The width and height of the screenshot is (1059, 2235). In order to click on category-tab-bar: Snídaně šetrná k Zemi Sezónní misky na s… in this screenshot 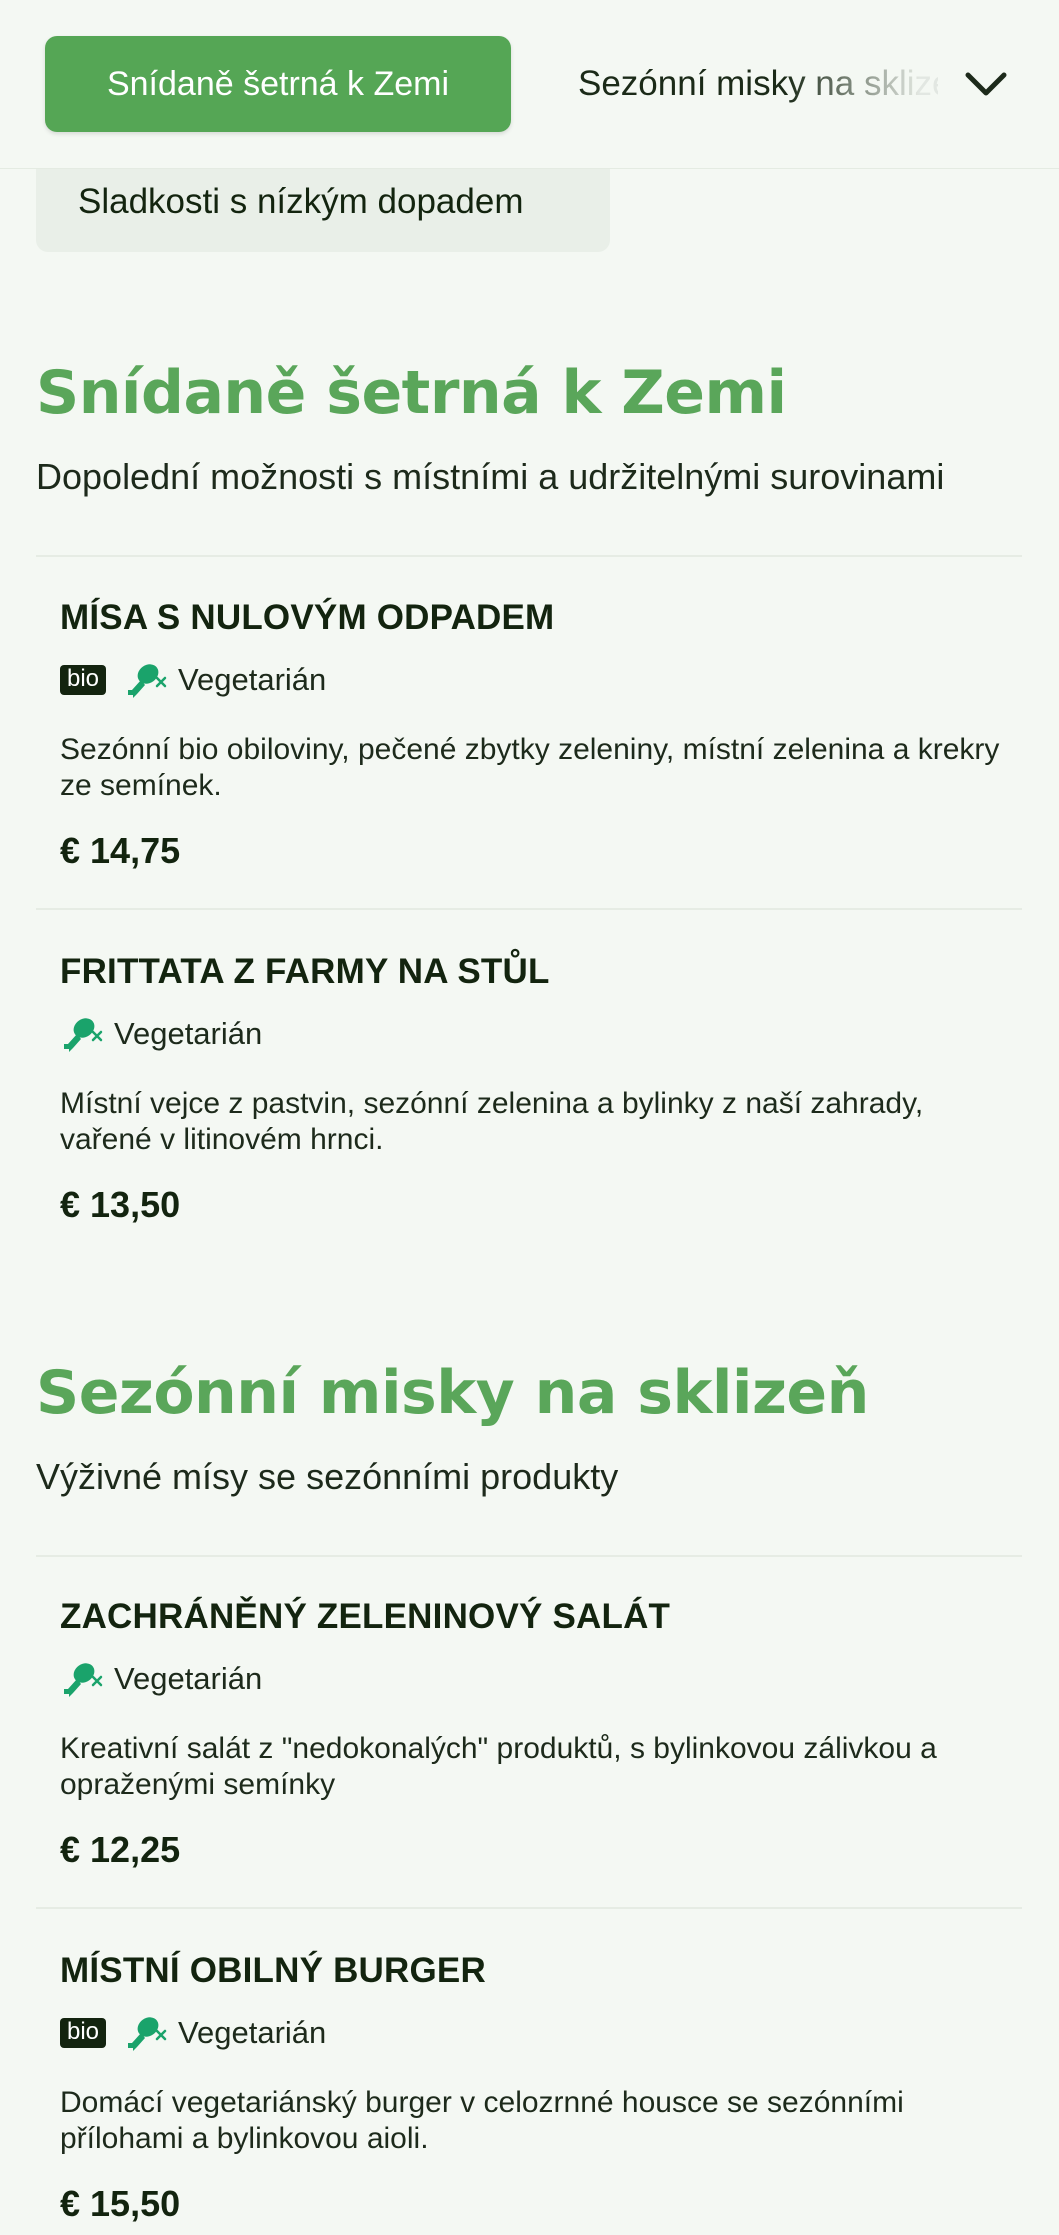, I will do `click(529, 84)`.